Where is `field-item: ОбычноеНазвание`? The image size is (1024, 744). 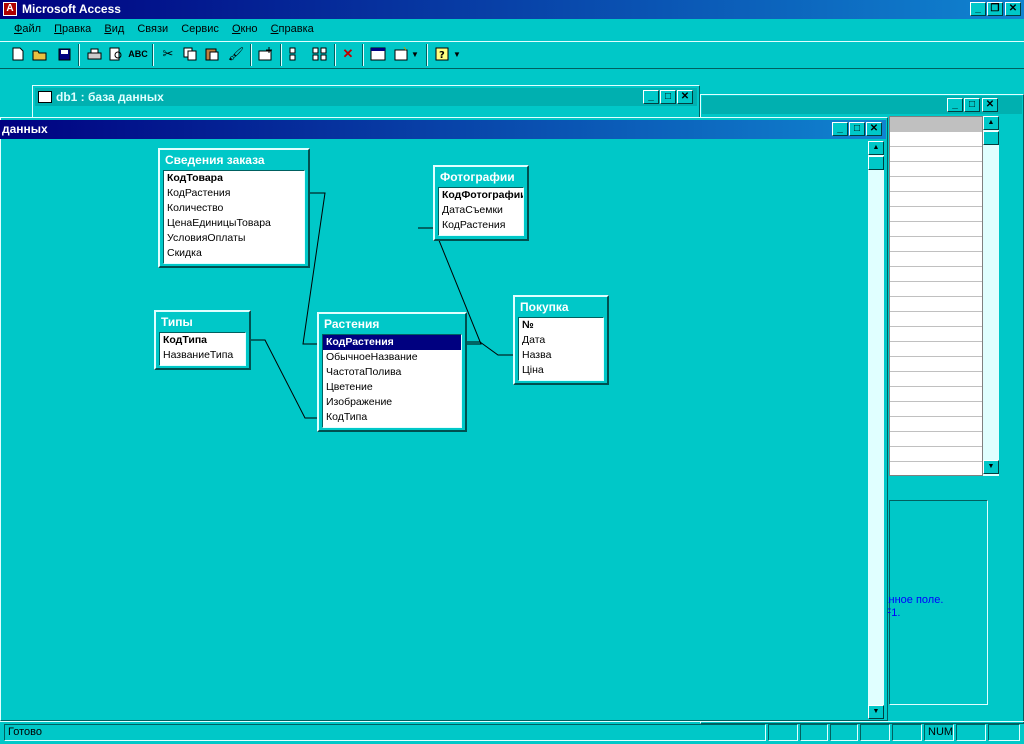 field-item: ОбычноеНазвание is located at coordinates (392, 357).